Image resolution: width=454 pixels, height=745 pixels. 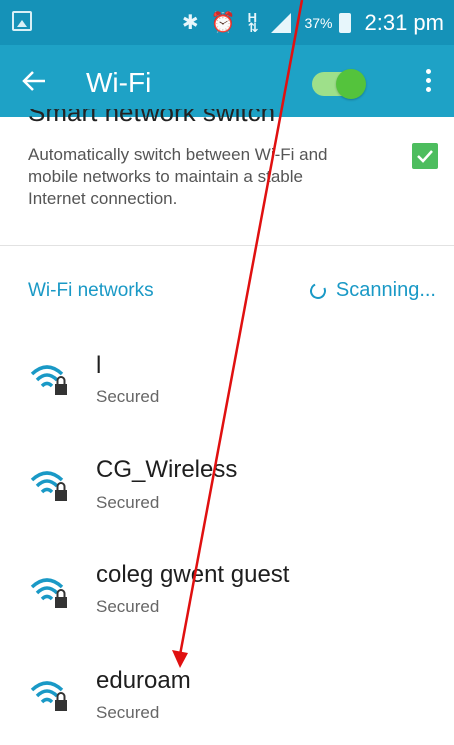 I want to click on network-item: CG_Wireless Secured, so click(x=227, y=491).